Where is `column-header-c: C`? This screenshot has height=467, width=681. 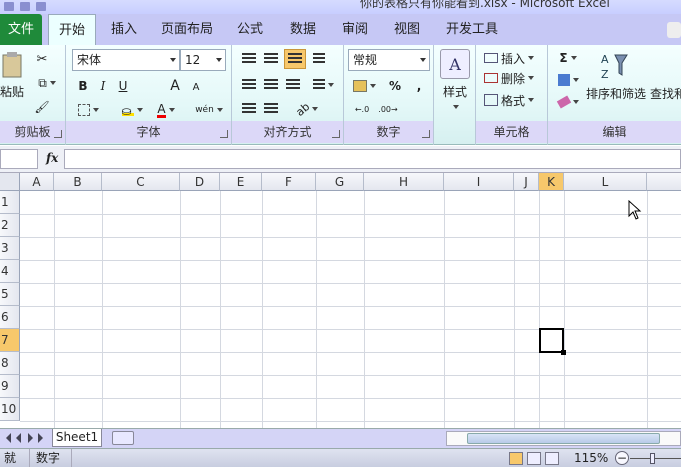 column-header-c: C is located at coordinates (141, 182).